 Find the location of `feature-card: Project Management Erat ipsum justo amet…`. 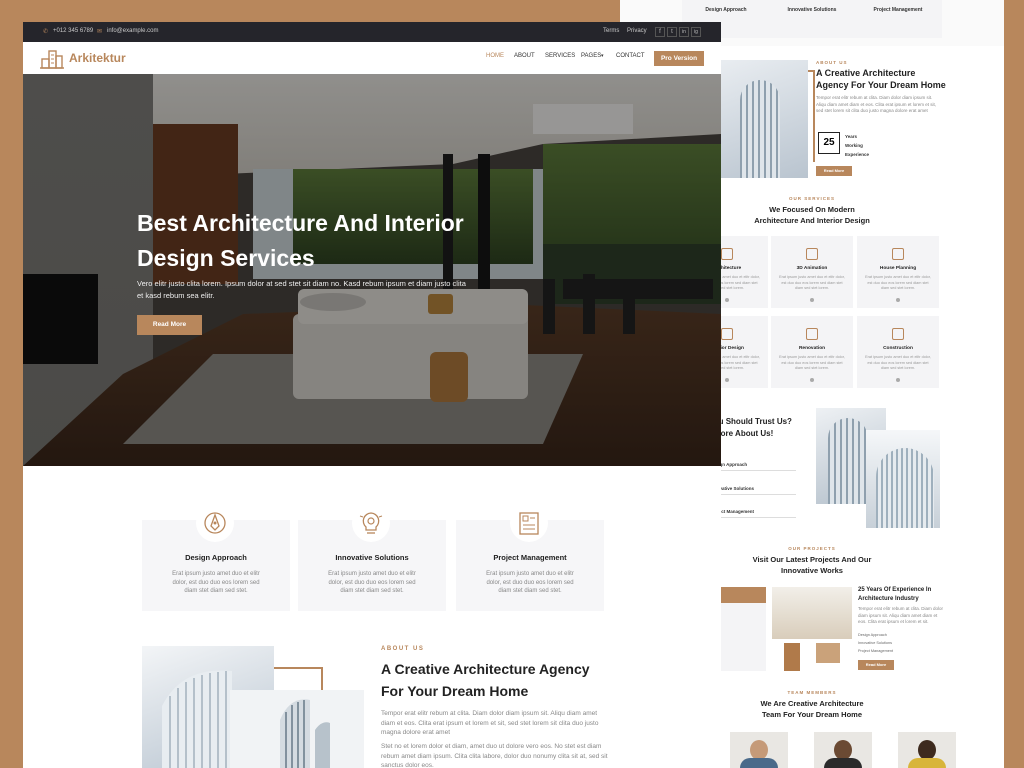

feature-card: Project Management Erat ipsum justo amet… is located at coordinates (530, 557).